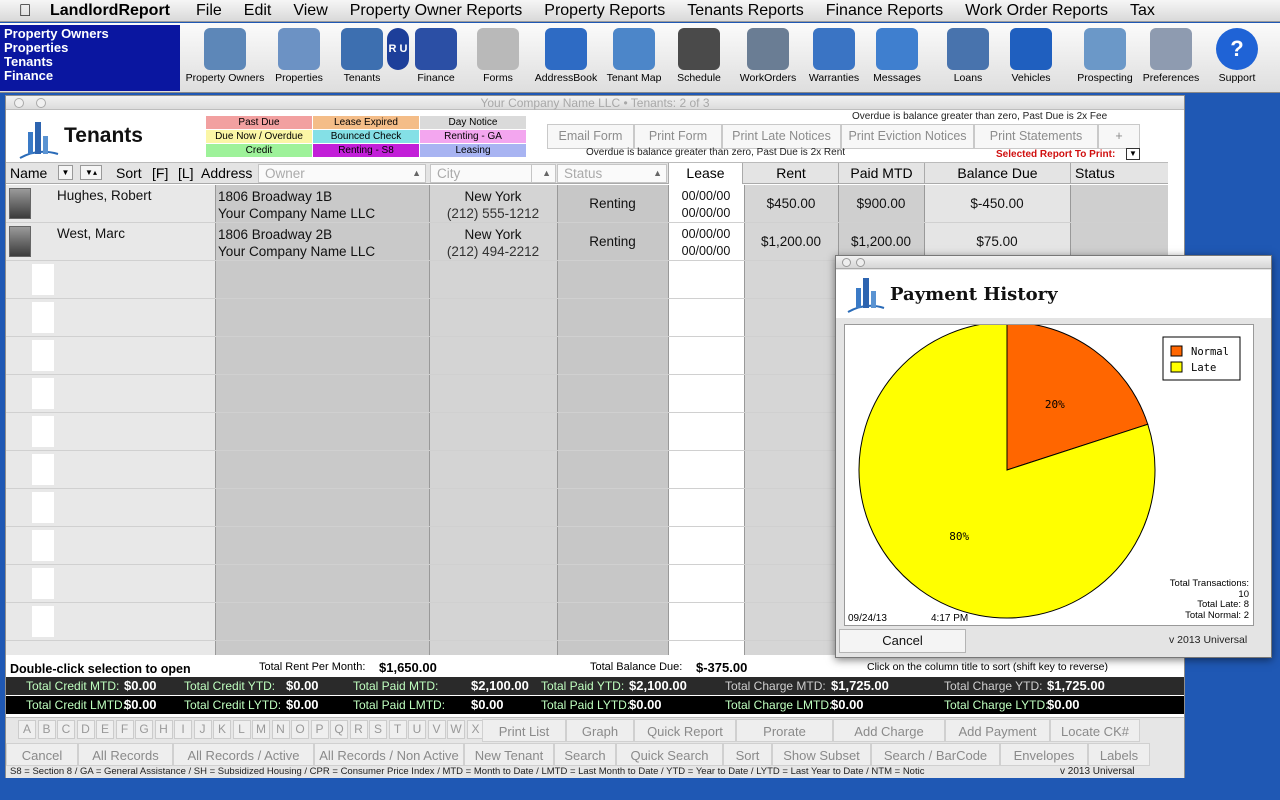  What do you see at coordinates (678, 136) in the screenshot?
I see `print-form-button: Print Form` at bounding box center [678, 136].